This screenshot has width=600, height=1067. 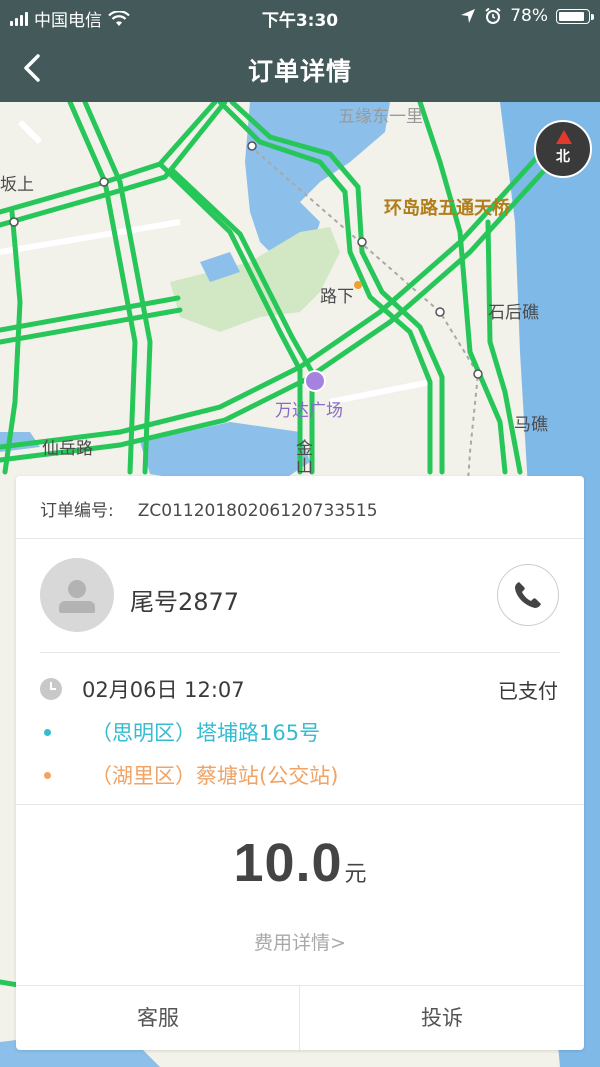 I want to click on order-number-label: 订单编号:, so click(x=77, y=511).